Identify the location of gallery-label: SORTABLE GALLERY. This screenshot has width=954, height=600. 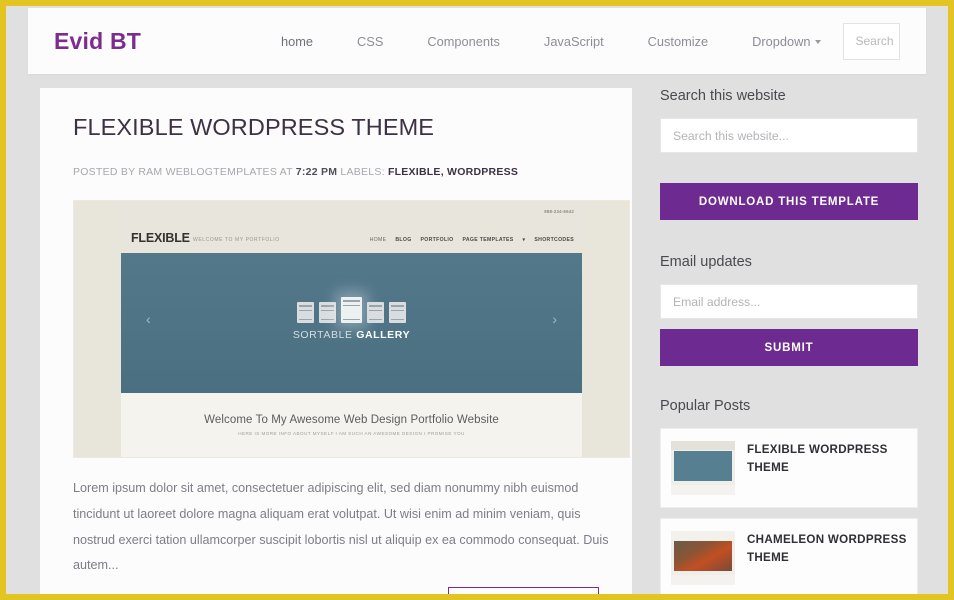
(351, 335).